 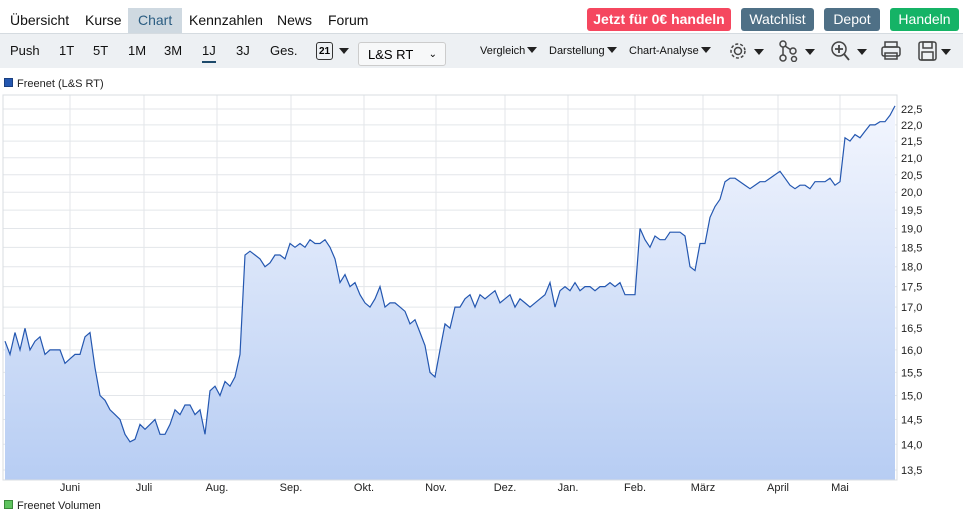 I want to click on y-tick-label: 20,5, so click(x=911, y=176).